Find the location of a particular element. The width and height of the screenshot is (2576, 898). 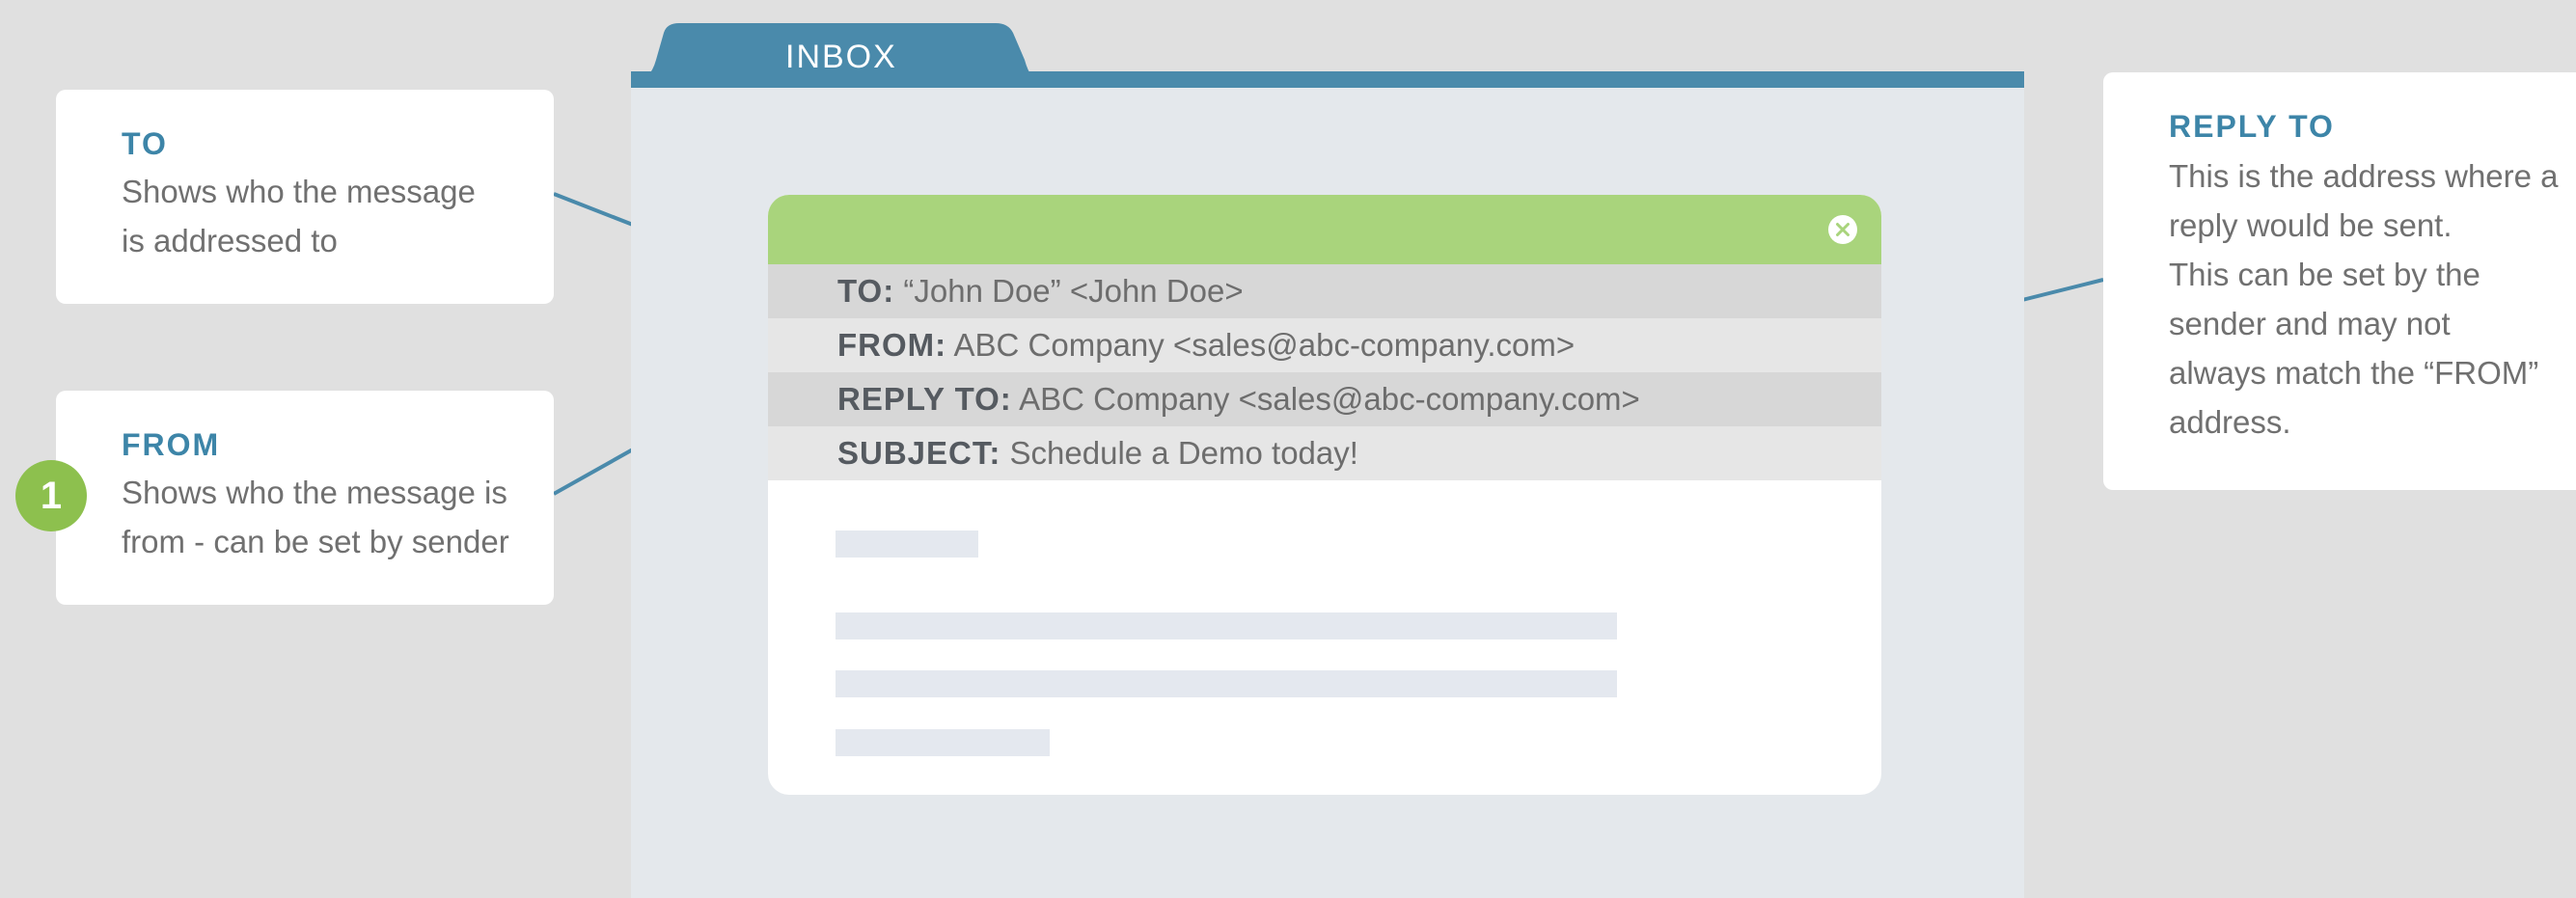

body-placeholder-end is located at coordinates (943, 742).